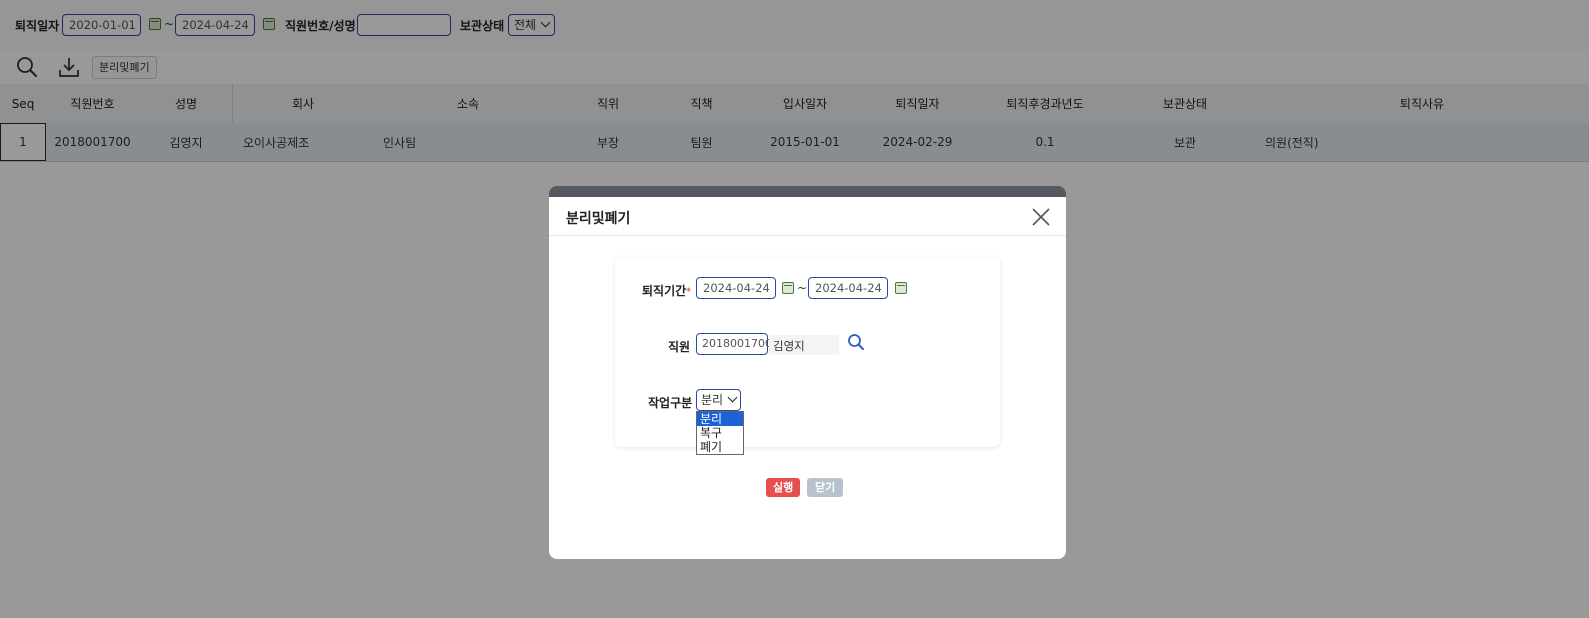  I want to click on work-type-select: 분리, so click(719, 400).